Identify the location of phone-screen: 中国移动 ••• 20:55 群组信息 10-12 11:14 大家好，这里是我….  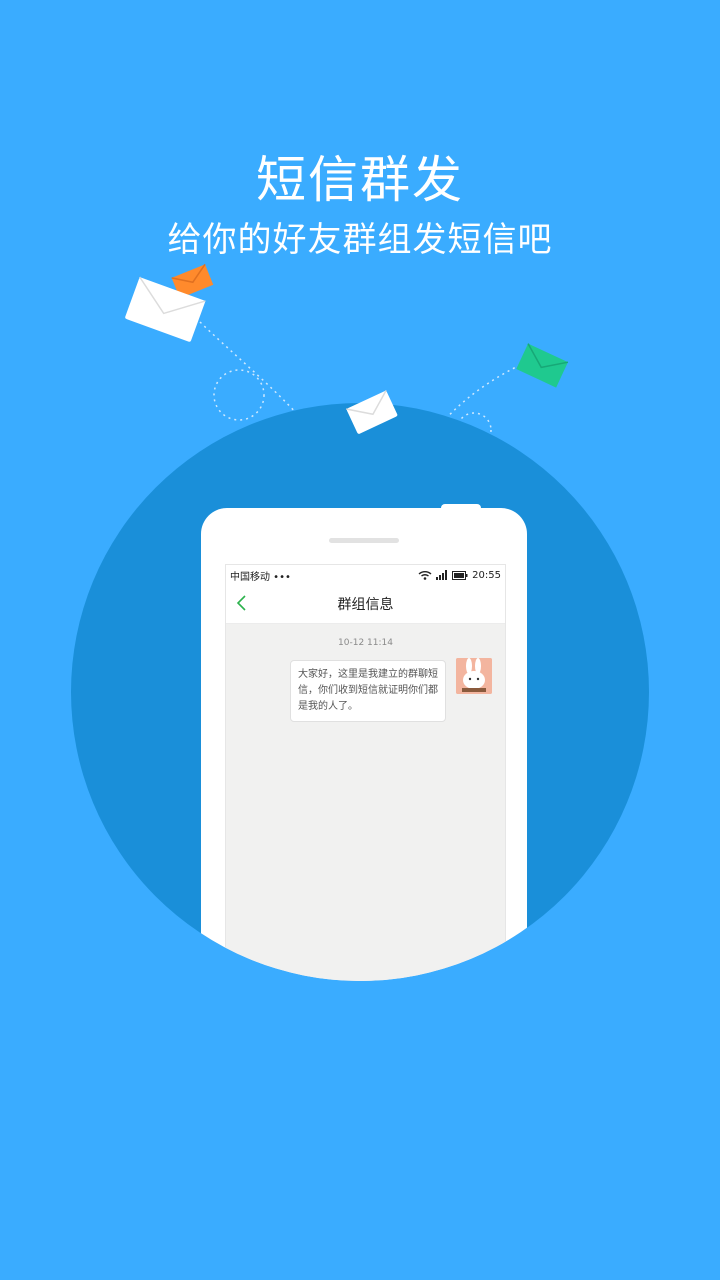
(365, 772).